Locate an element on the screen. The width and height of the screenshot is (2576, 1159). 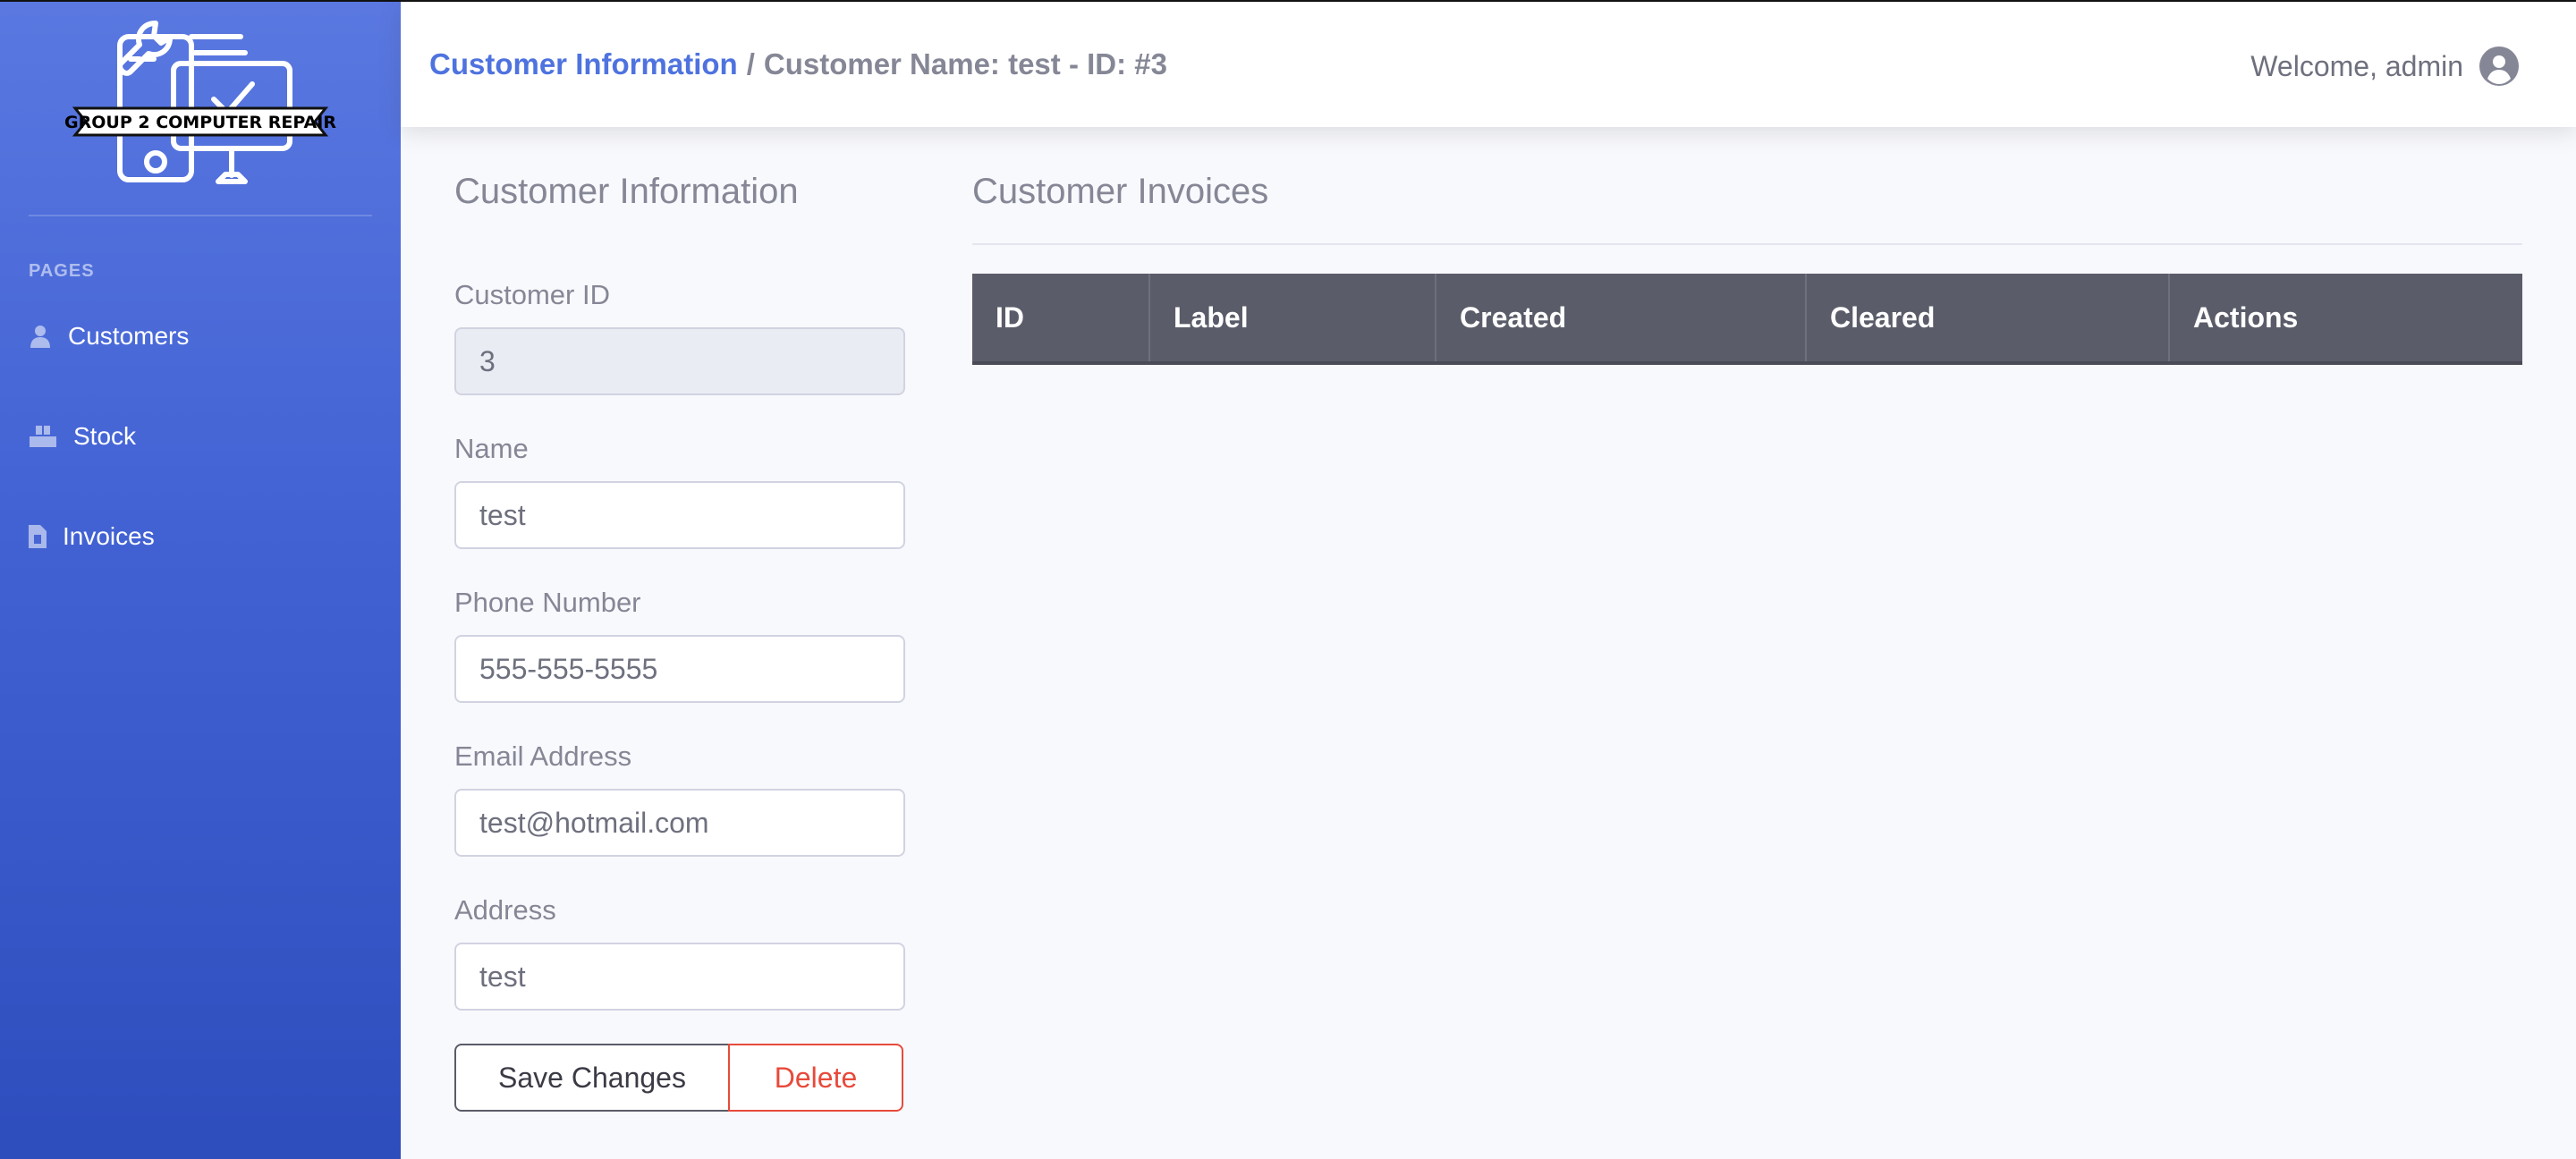
column-header-actions: Actions is located at coordinates (2345, 320).